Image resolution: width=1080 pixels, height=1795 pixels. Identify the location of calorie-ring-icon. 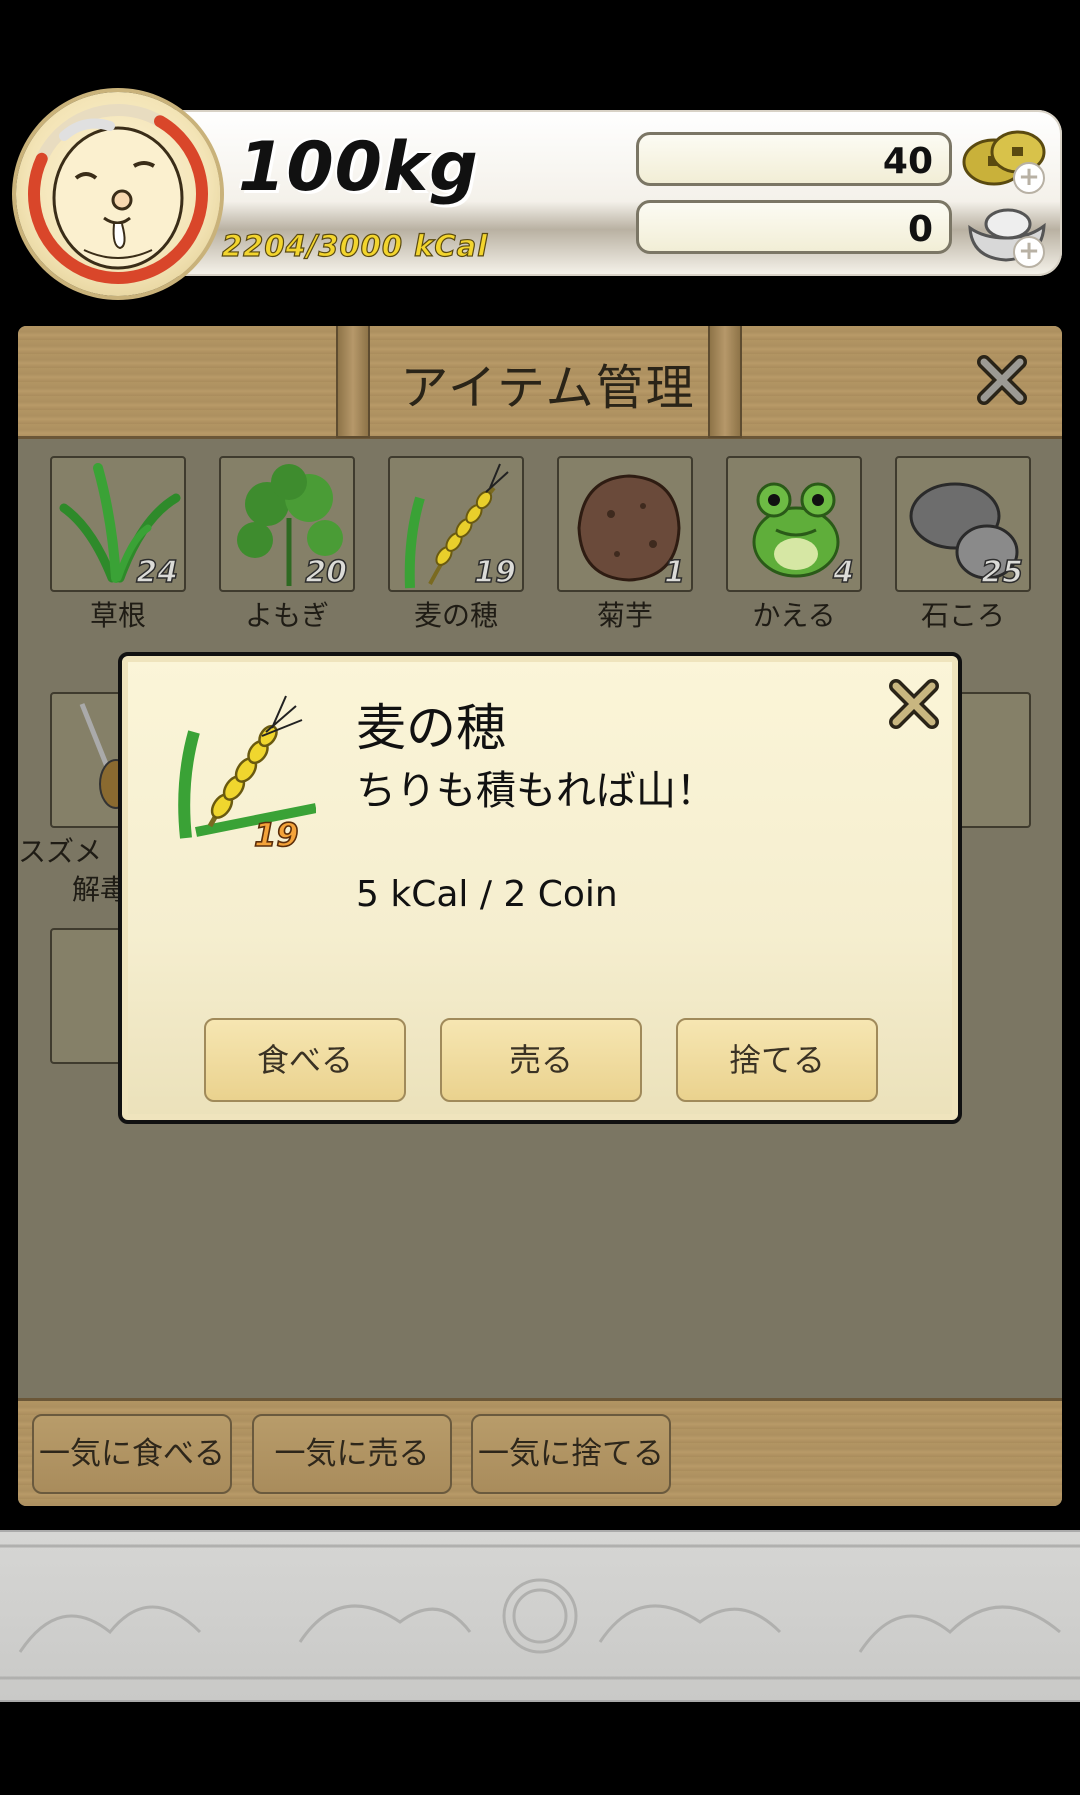
(118, 194).